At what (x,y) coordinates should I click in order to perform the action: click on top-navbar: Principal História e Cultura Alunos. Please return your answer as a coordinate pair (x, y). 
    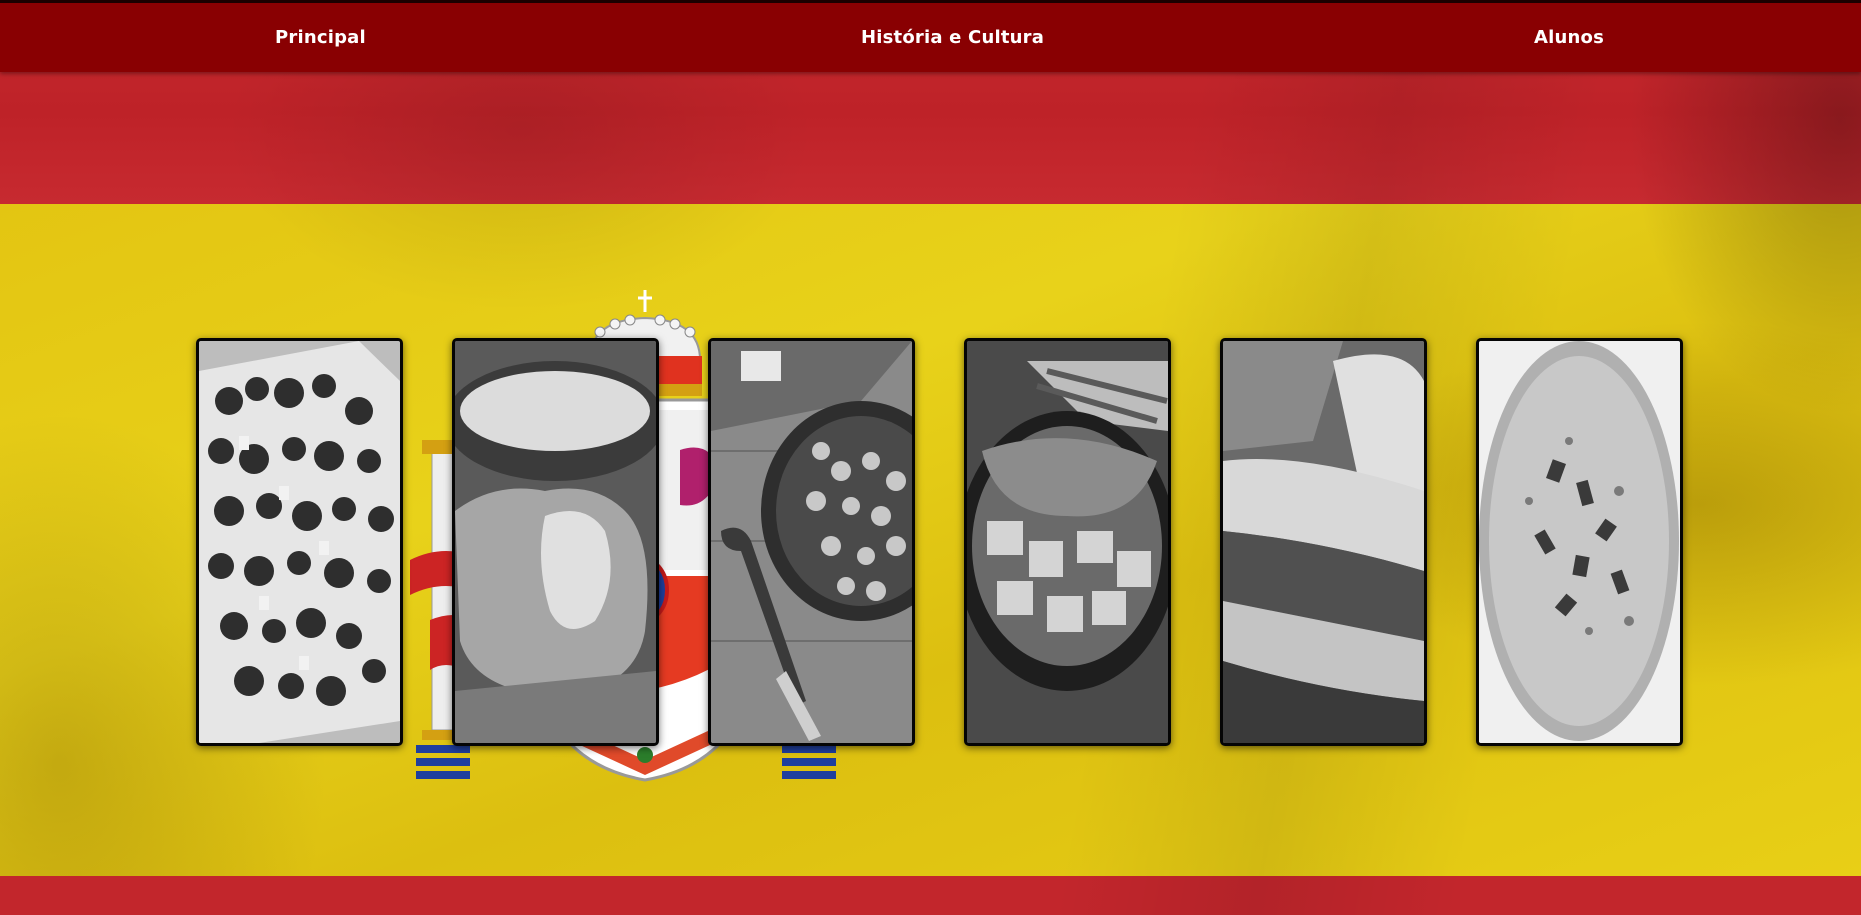
    Looking at the image, I should click on (930, 36).